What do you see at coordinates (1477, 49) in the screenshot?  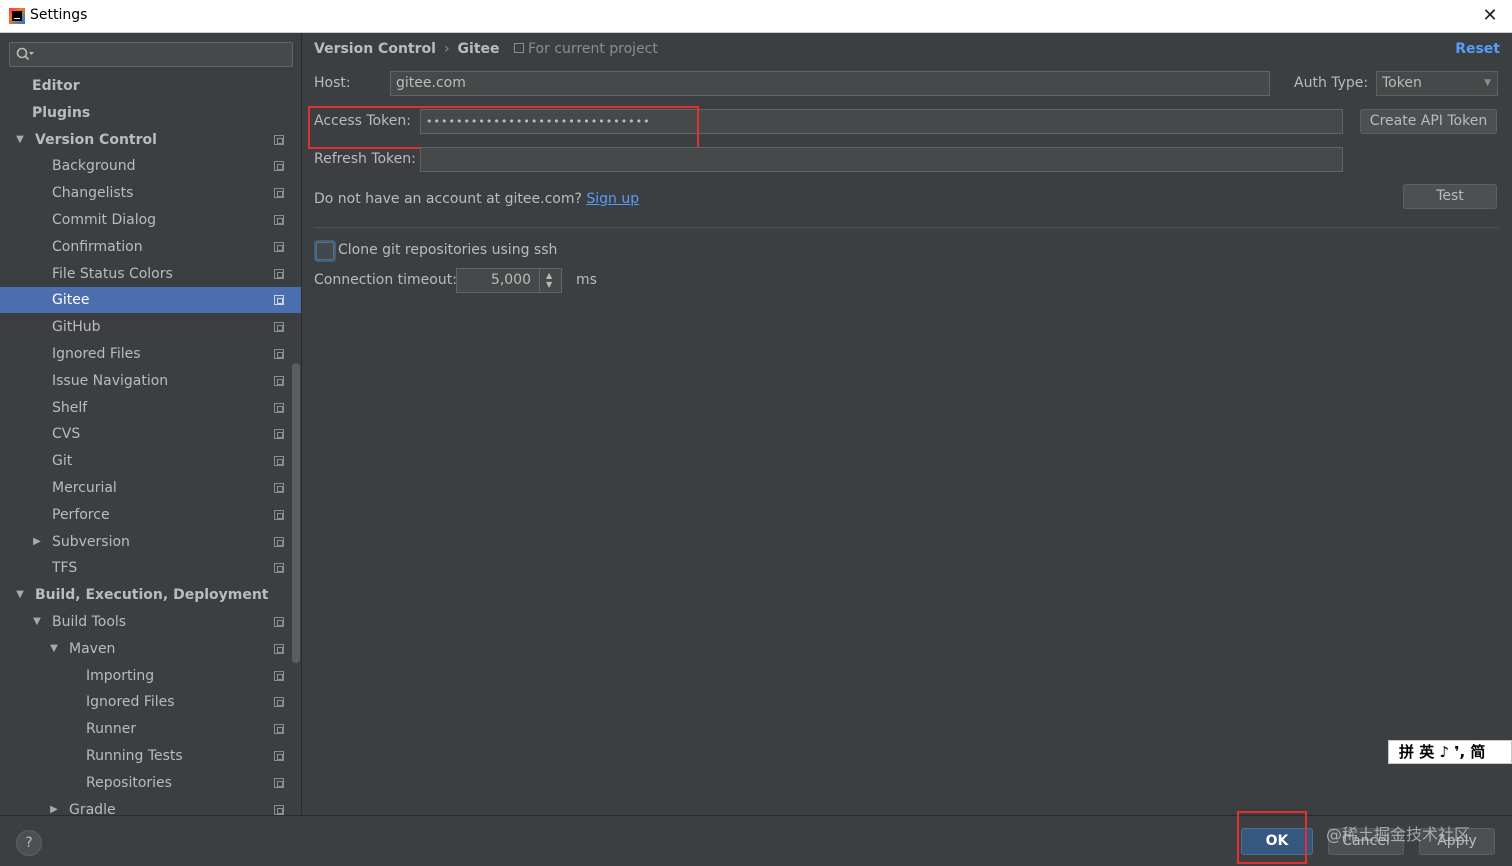 I see `reset-link: Reset` at bounding box center [1477, 49].